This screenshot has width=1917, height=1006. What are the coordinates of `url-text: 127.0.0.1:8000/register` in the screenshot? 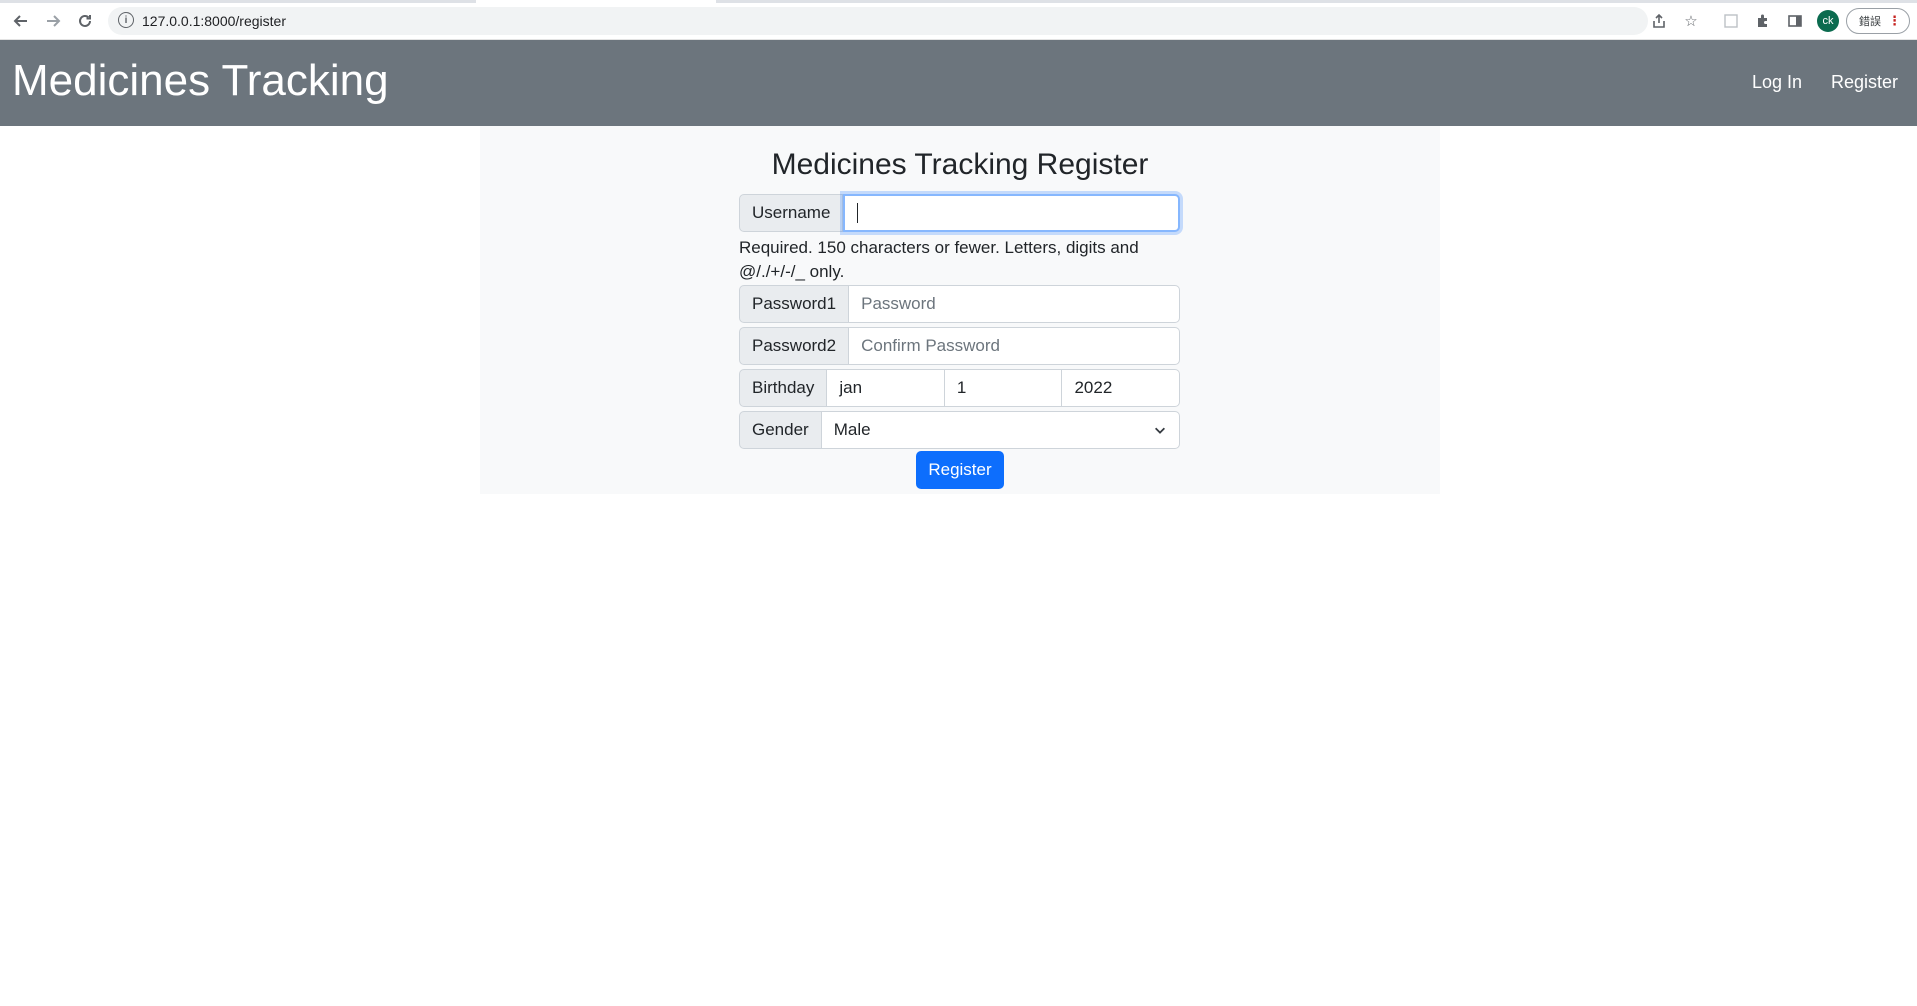 It's located at (214, 21).